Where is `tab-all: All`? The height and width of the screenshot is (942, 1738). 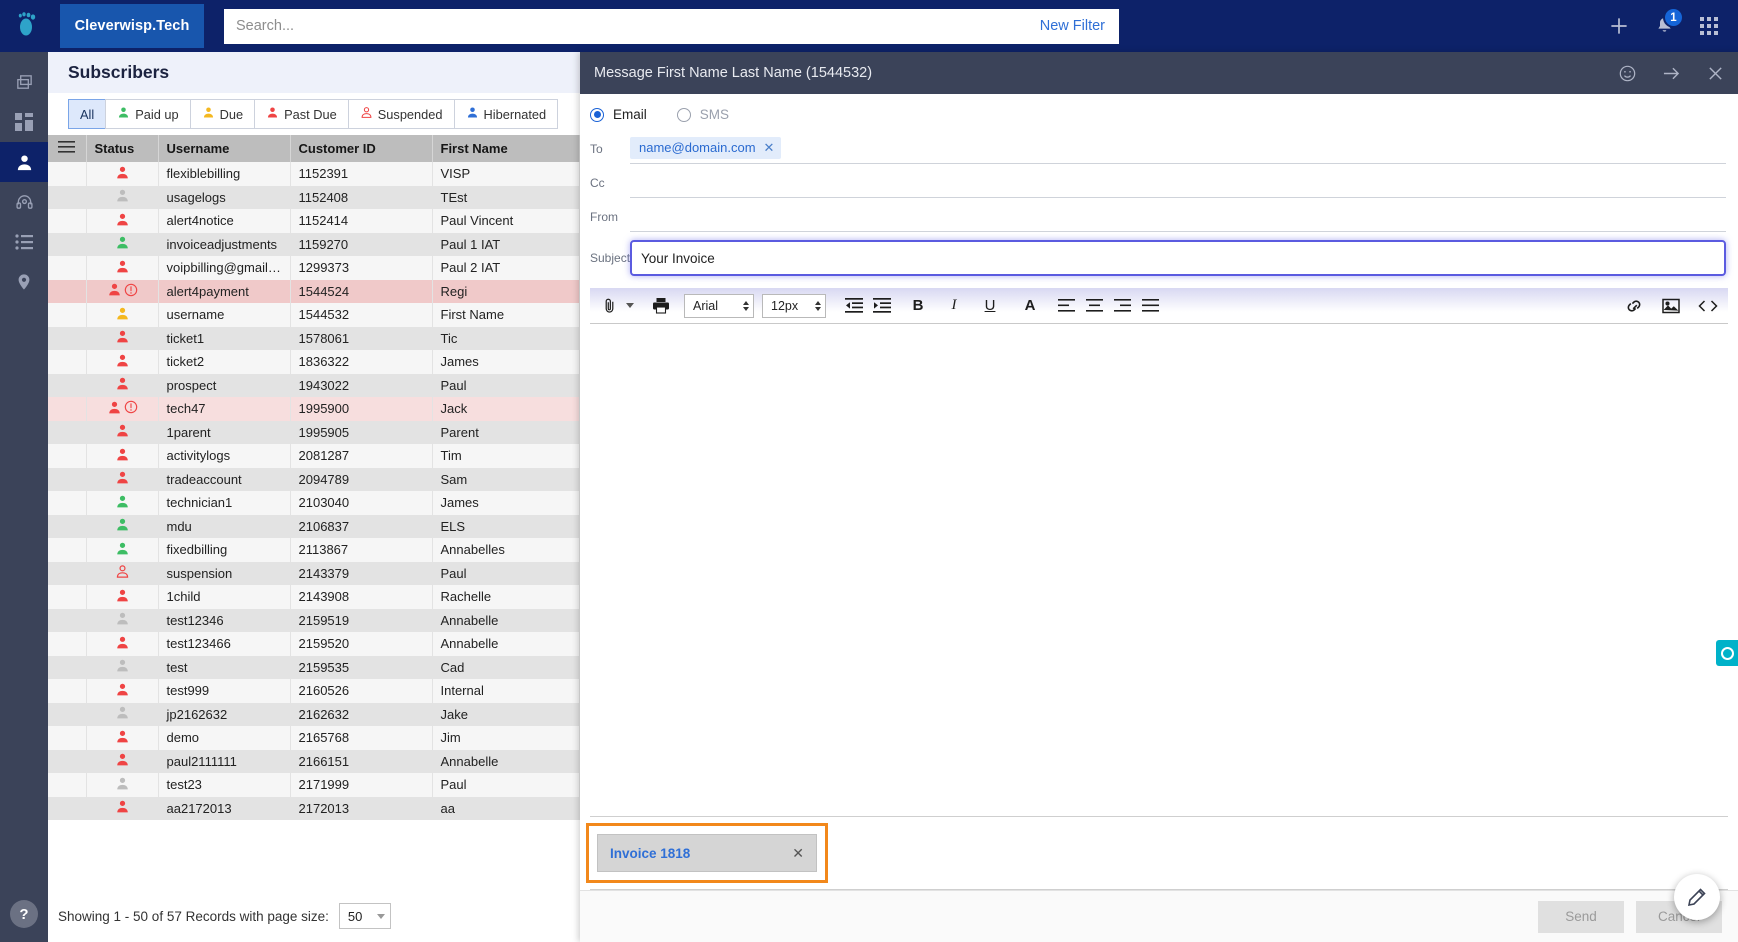 tab-all: All is located at coordinates (87, 114).